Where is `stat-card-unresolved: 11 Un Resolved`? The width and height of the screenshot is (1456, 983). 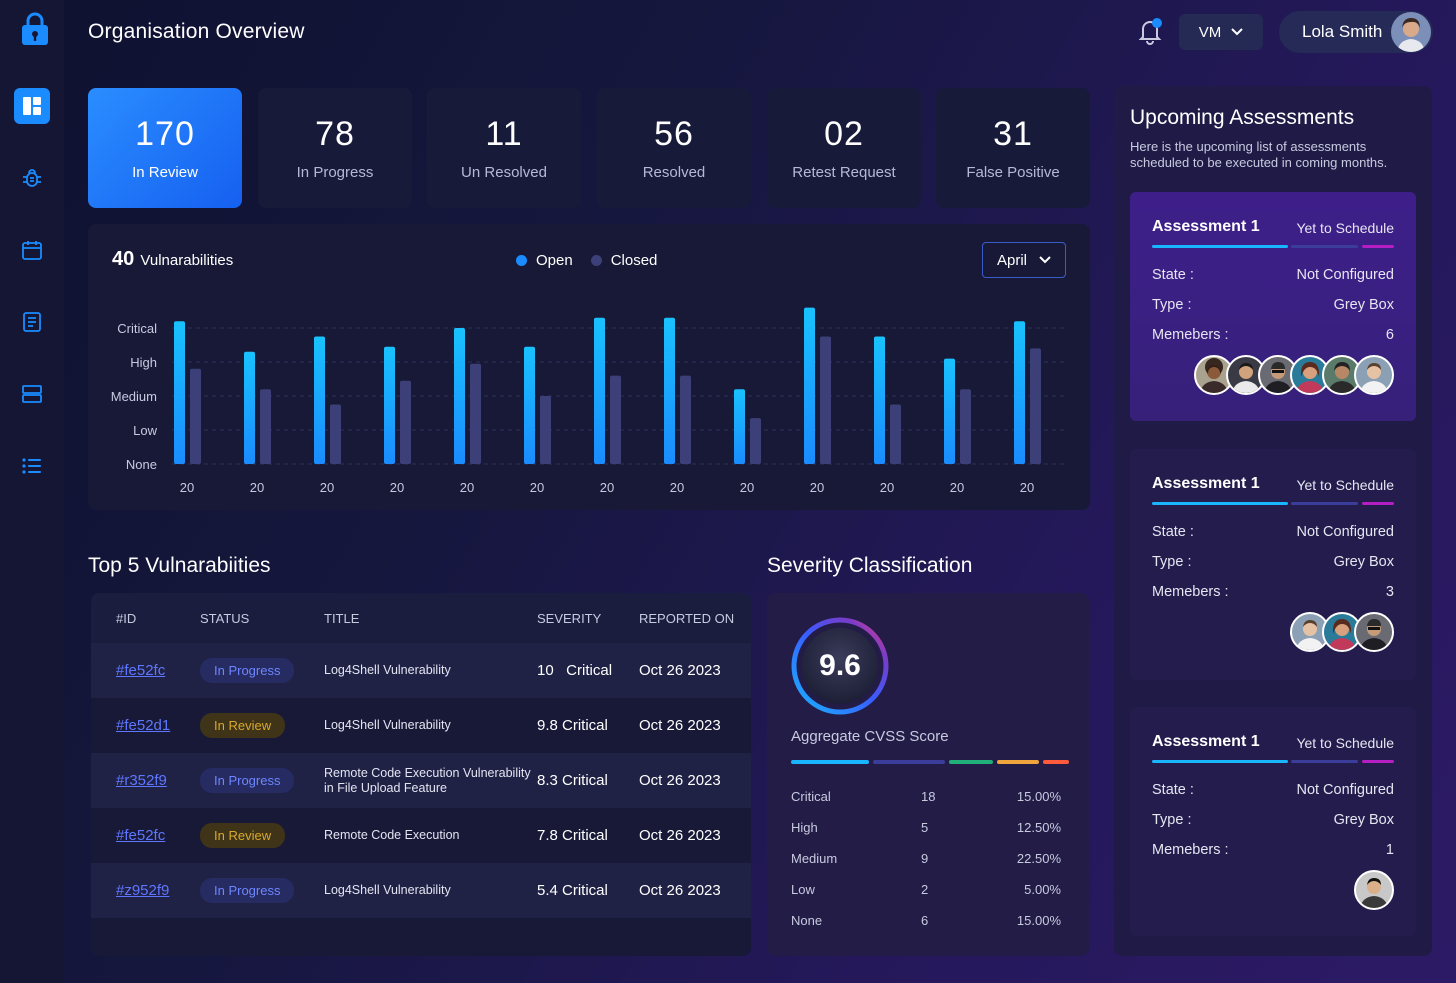 stat-card-unresolved: 11 Un Resolved is located at coordinates (504, 148).